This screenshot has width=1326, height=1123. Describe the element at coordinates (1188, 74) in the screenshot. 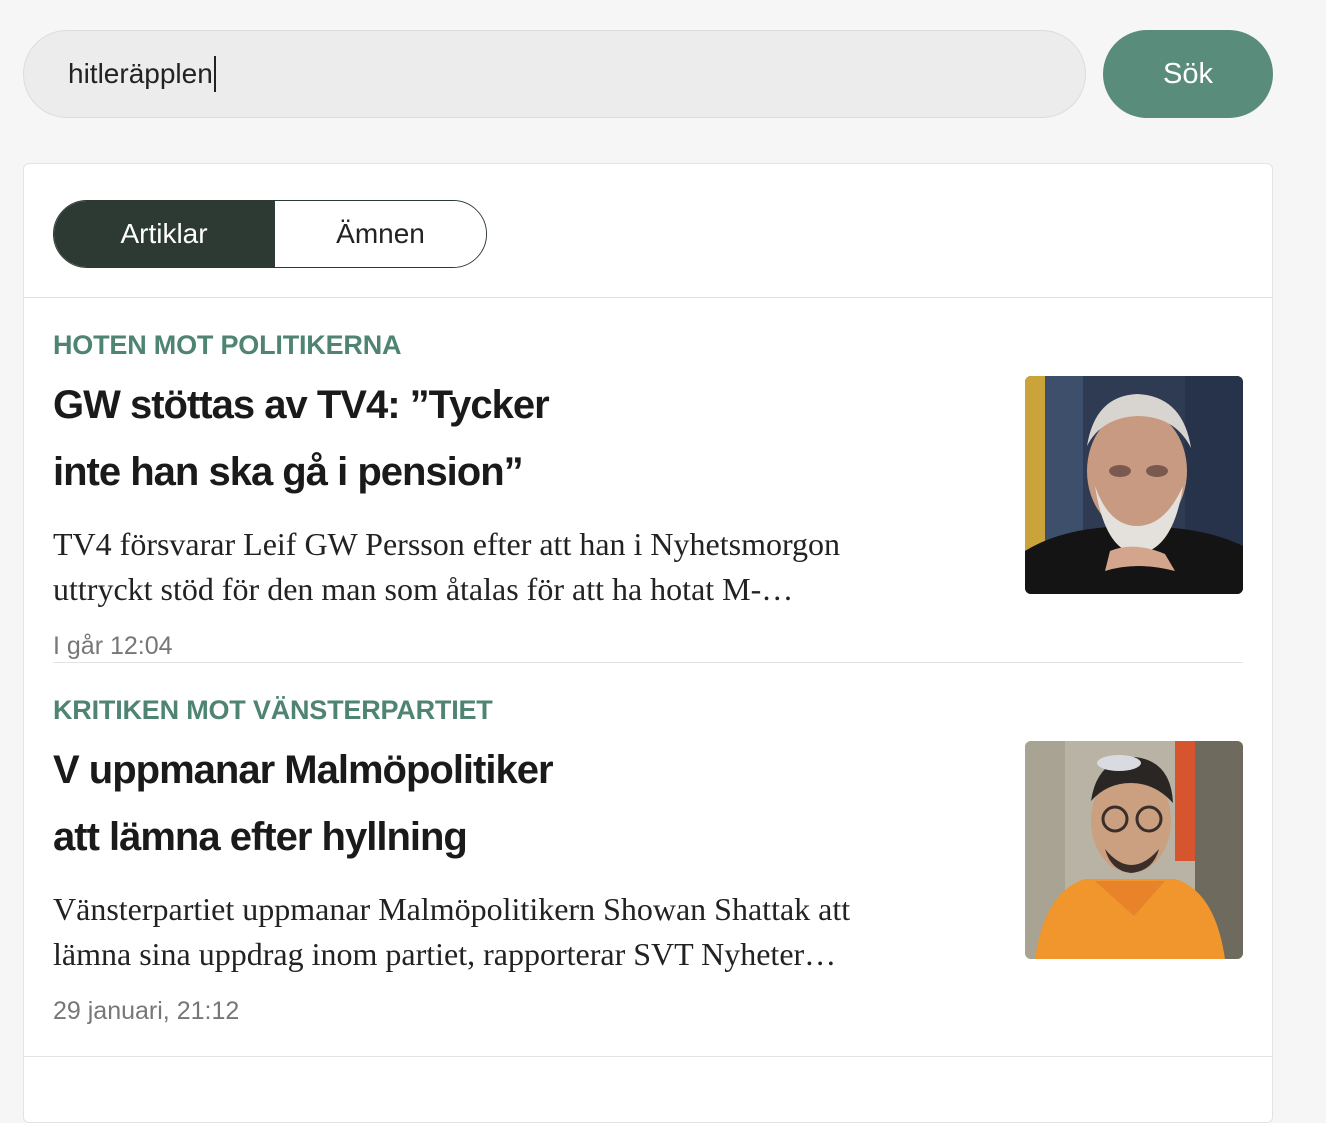

I see `search-button: Sök` at that location.